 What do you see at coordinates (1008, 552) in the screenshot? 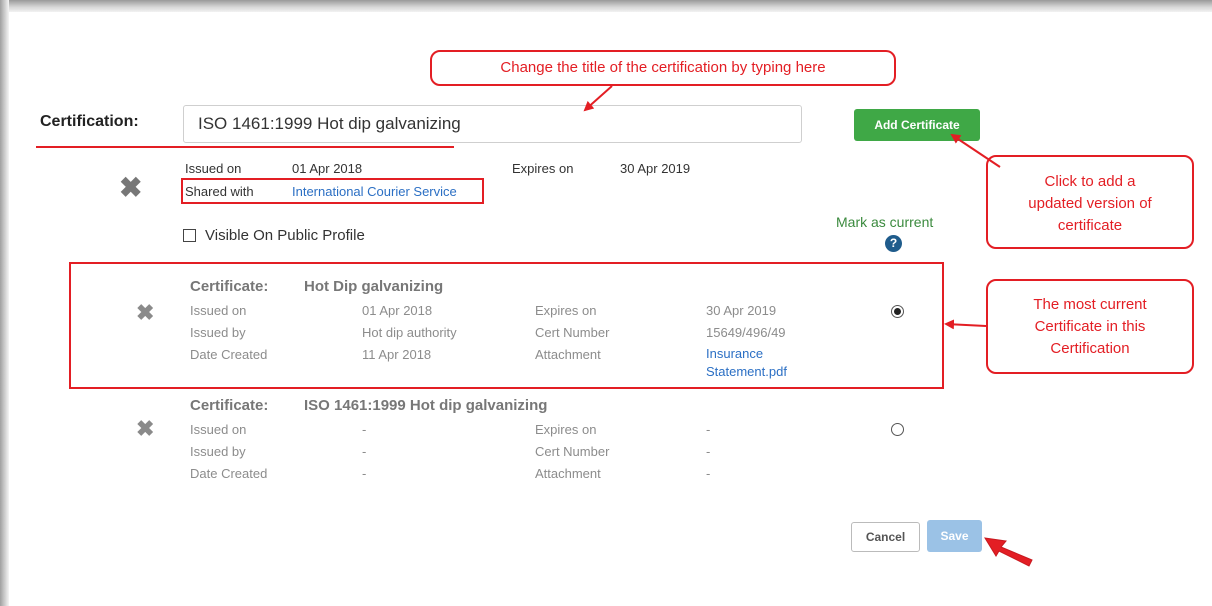
I see `save-pointer-arrow` at bounding box center [1008, 552].